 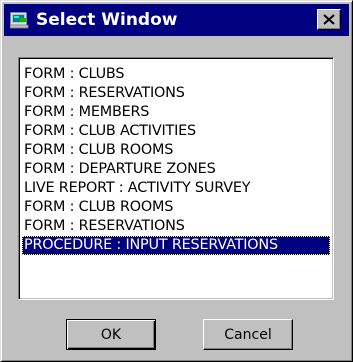 I want to click on list-item-selected: PROCEDURE : INPUT RESERVATIONS, so click(x=176, y=245).